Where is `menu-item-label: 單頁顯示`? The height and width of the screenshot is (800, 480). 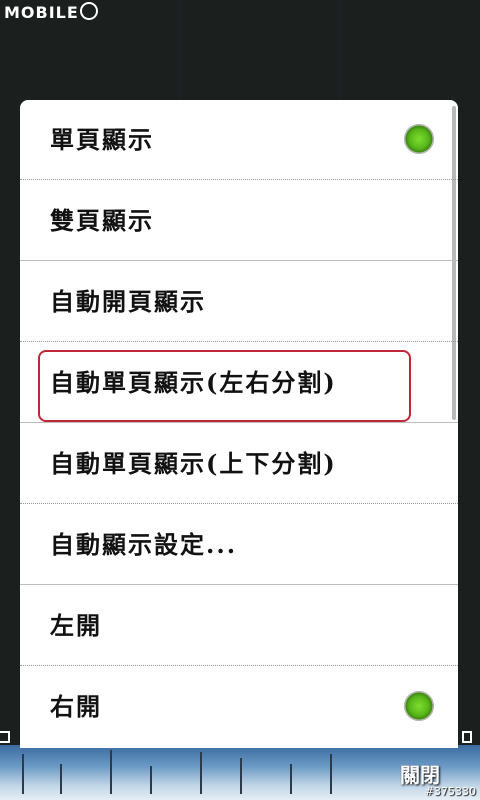 menu-item-label: 單頁顯示 is located at coordinates (102, 139).